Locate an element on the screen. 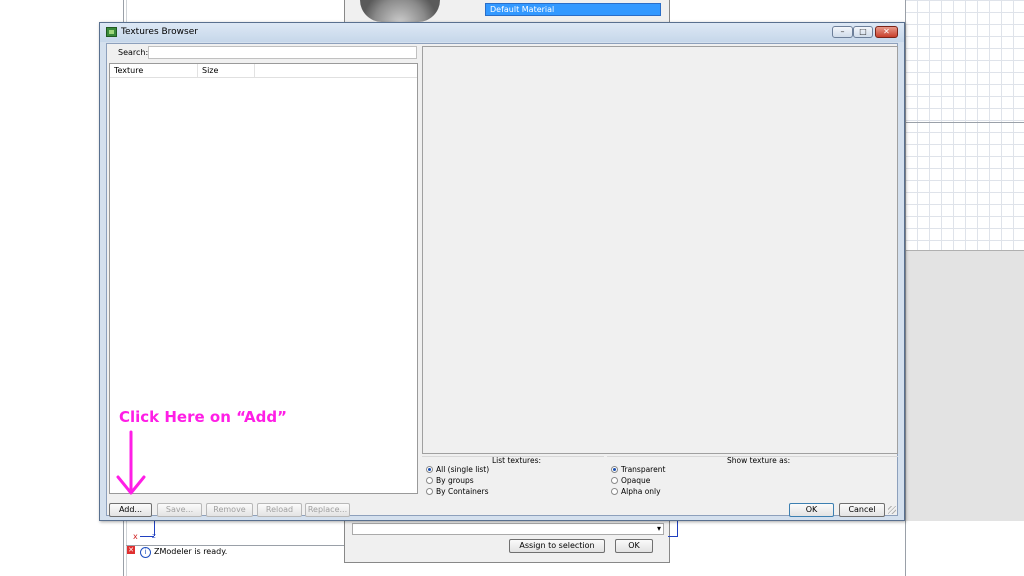  radio-label: All (single list) is located at coordinates (463, 469).